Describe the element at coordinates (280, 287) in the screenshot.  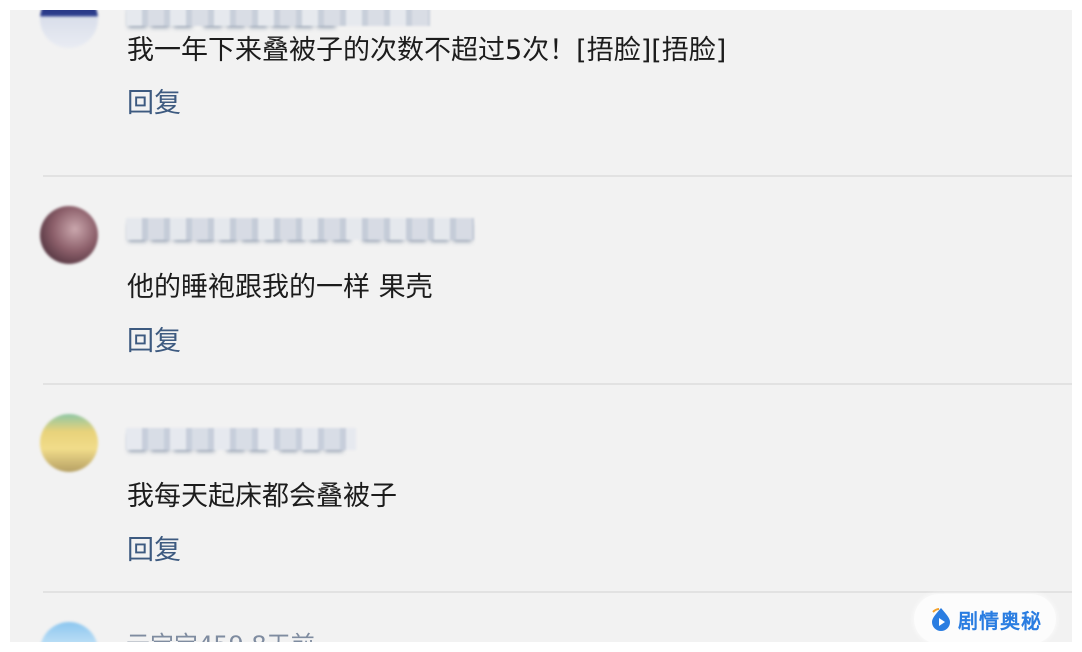
I see `comment-text: 他的睡袍跟我的一样 果壳` at that location.